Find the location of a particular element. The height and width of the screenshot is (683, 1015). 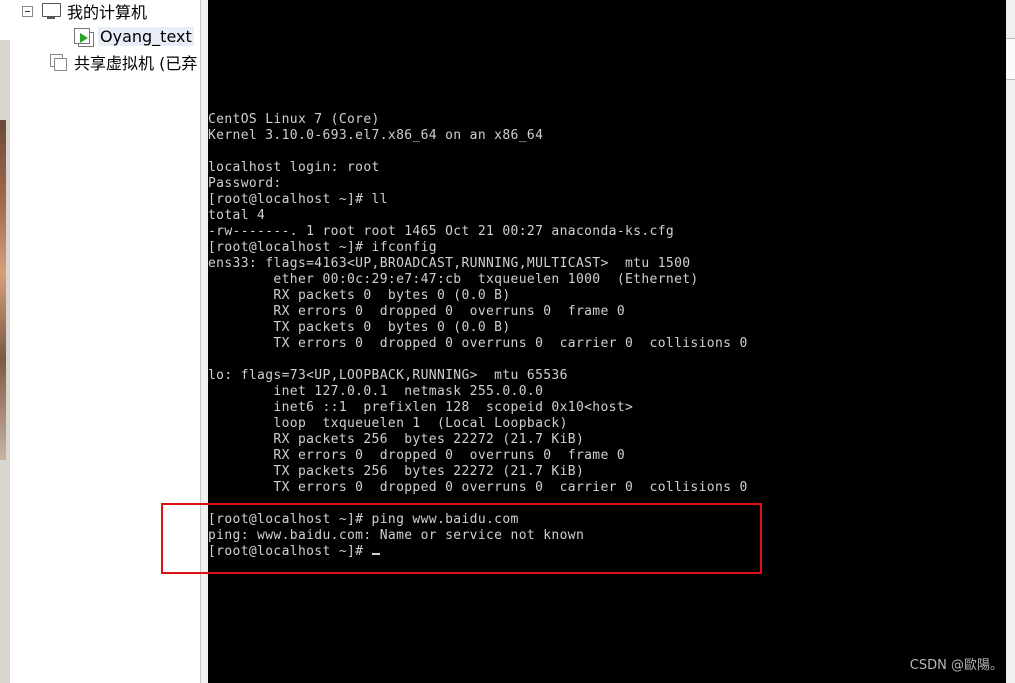

shared-vm-icon is located at coordinates (59, 62).